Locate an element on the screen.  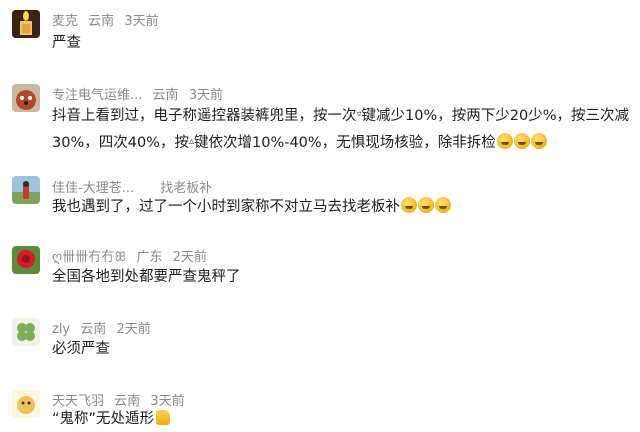
clover-avatar-icon is located at coordinates (26, 332).